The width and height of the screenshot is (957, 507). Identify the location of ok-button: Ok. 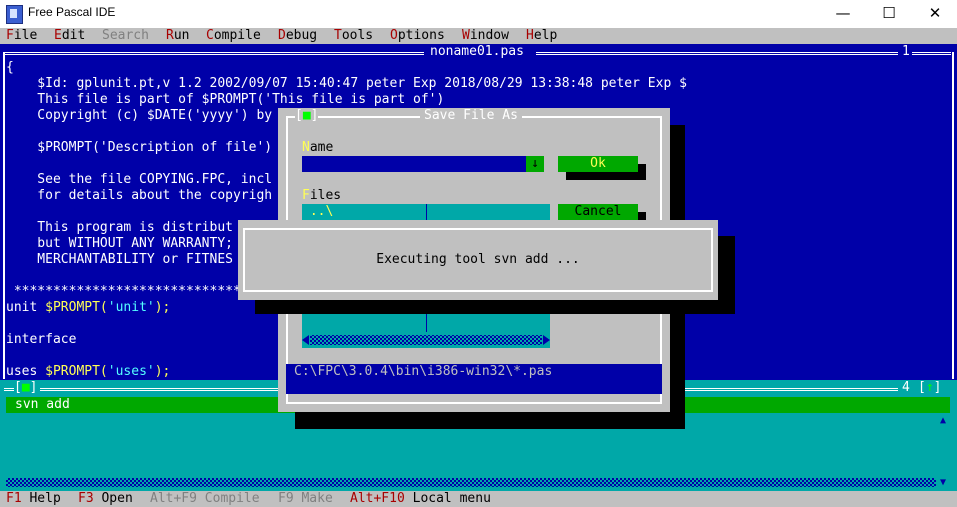
(598, 164).